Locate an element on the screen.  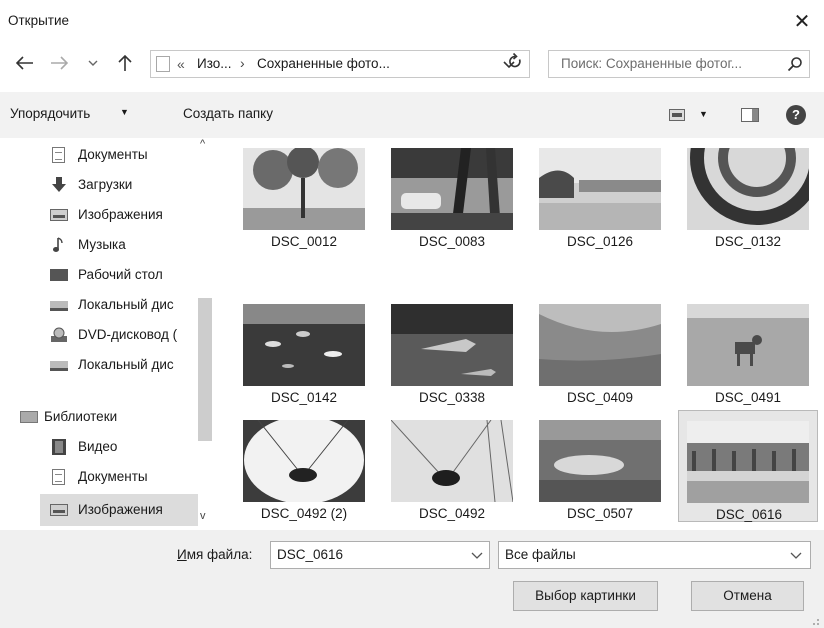
file-type-value: Все файлы is located at coordinates (540, 554).